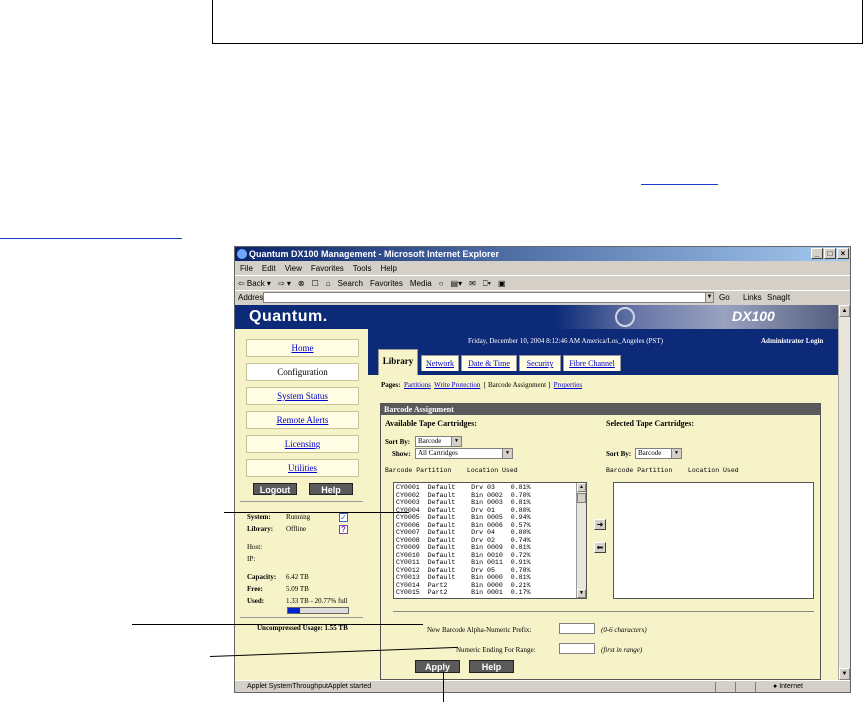 This screenshot has height=707, width=865. What do you see at coordinates (496, 650) in the screenshot?
I see `ending-label: Numeric Ending For Range:` at bounding box center [496, 650].